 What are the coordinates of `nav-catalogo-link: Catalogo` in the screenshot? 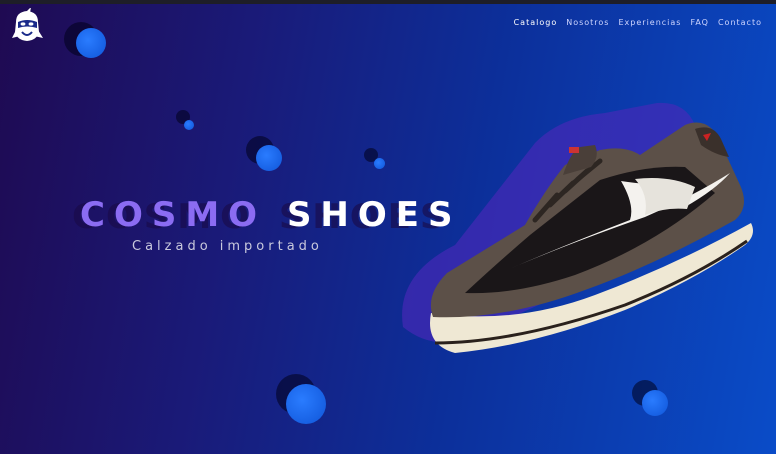 It's located at (536, 22).